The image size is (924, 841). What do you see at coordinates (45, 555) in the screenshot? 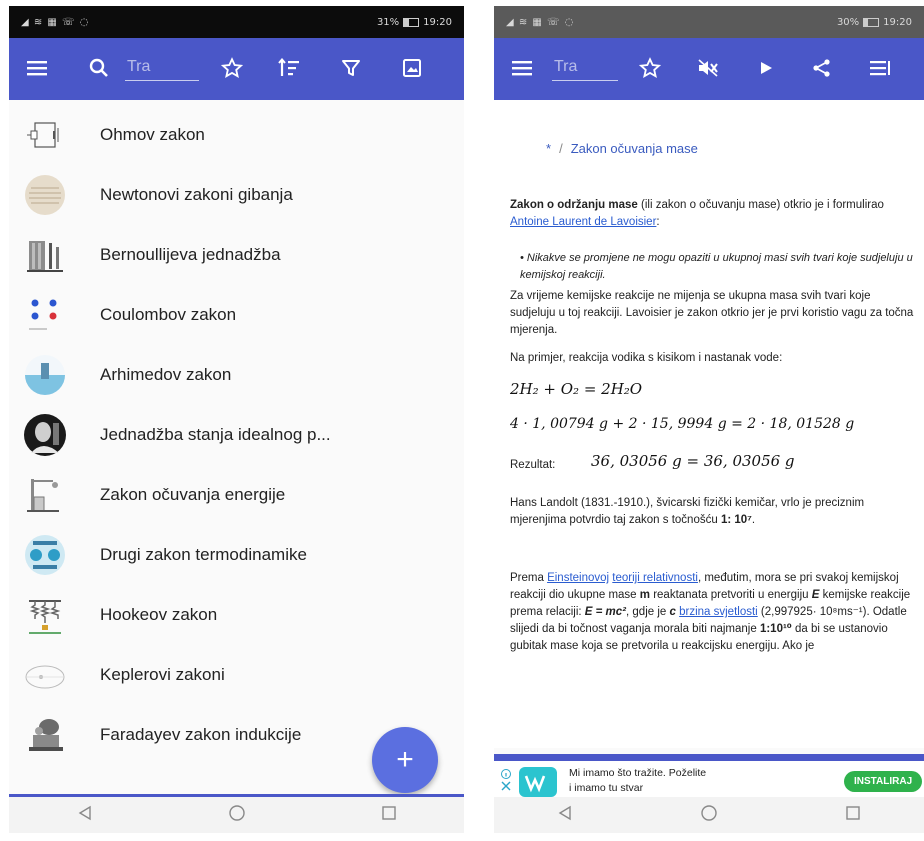
I see `heat-engine-icon` at bounding box center [45, 555].